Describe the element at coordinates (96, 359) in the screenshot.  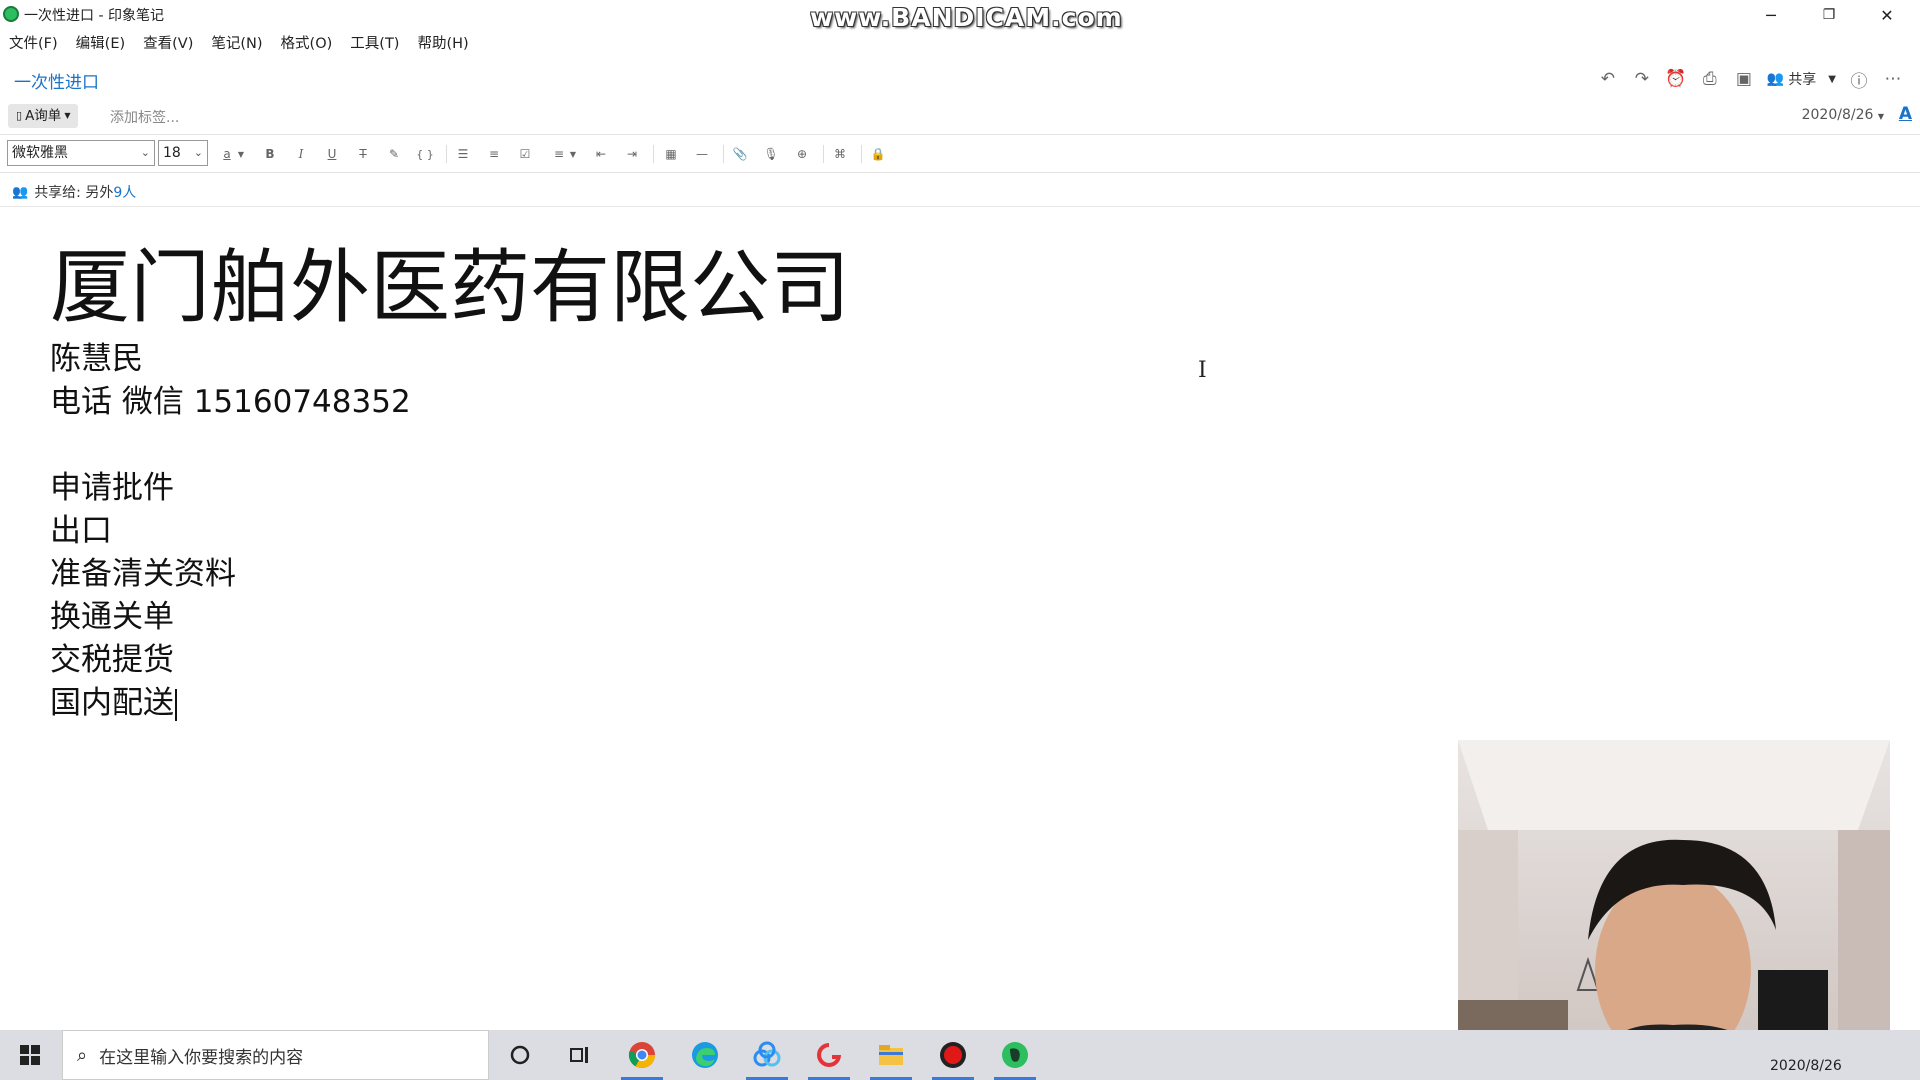
I see `note-line: 陈慧民` at that location.